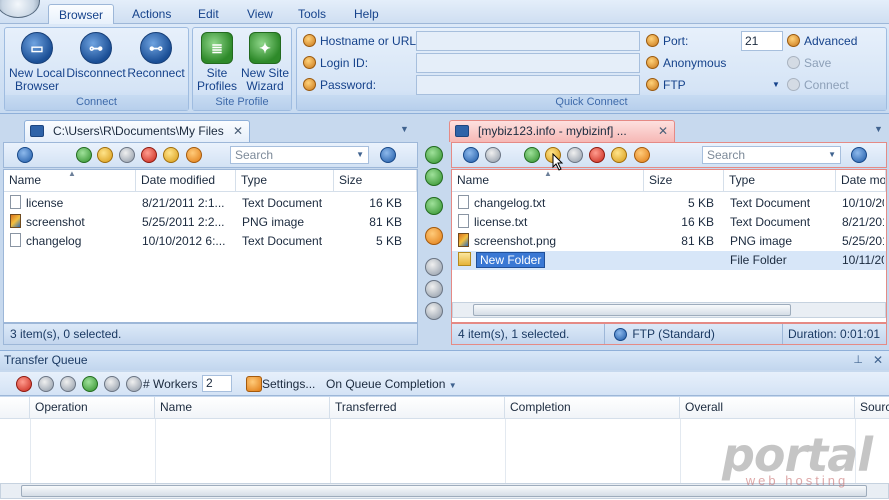 The image size is (889, 500). I want to click on queue-icon, so click(434, 311).